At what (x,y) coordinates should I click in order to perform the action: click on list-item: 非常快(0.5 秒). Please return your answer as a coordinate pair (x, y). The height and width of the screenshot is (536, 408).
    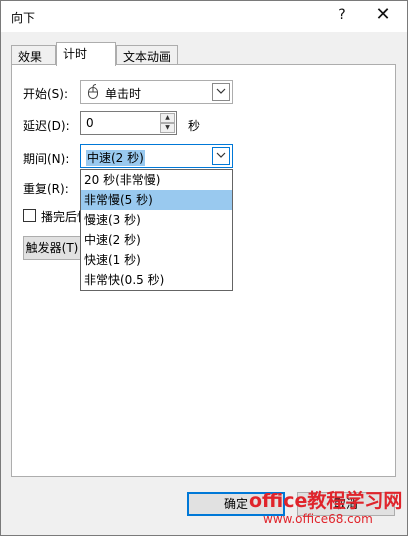
    Looking at the image, I should click on (156, 280).